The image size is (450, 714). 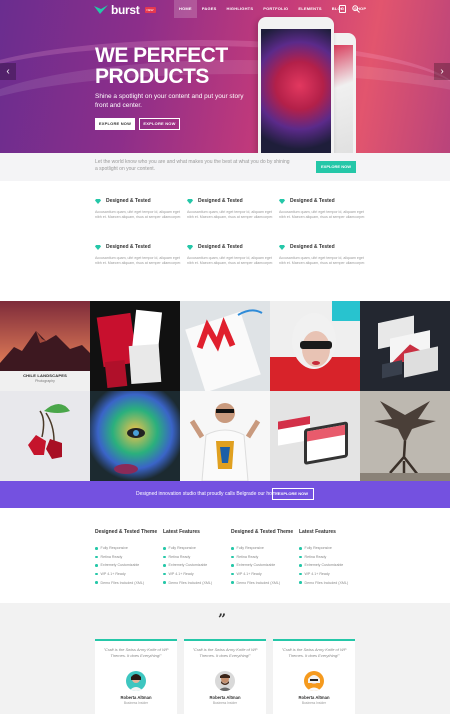 What do you see at coordinates (8, 71) in the screenshot?
I see `slider-prev-arrow-icon: ‹` at bounding box center [8, 71].